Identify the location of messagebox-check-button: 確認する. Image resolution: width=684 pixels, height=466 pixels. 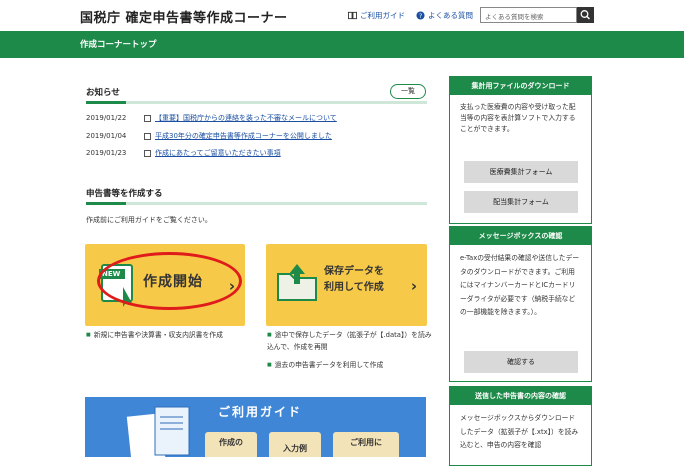
(521, 362).